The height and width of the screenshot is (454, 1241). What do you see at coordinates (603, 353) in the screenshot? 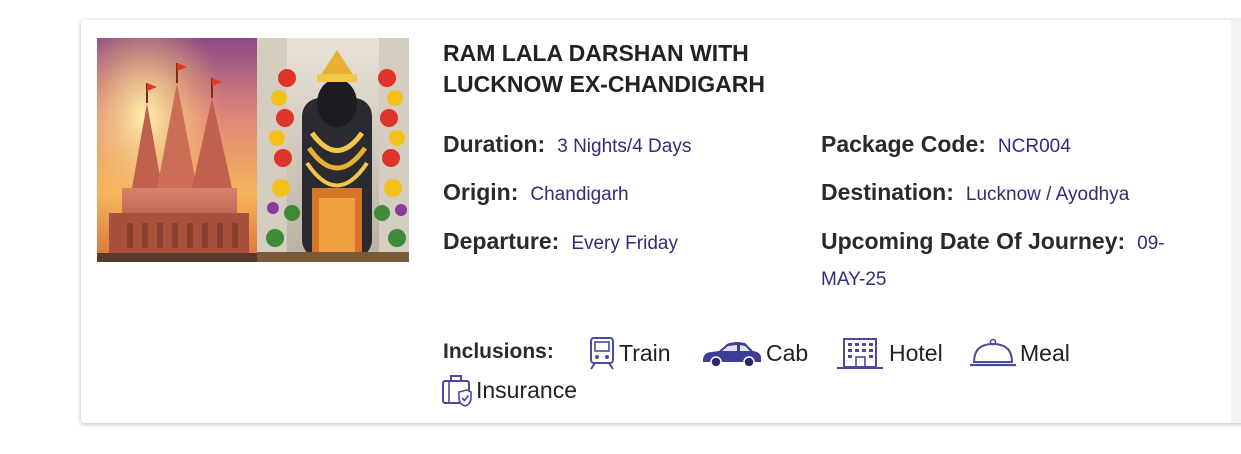
I see `train-icon` at bounding box center [603, 353].